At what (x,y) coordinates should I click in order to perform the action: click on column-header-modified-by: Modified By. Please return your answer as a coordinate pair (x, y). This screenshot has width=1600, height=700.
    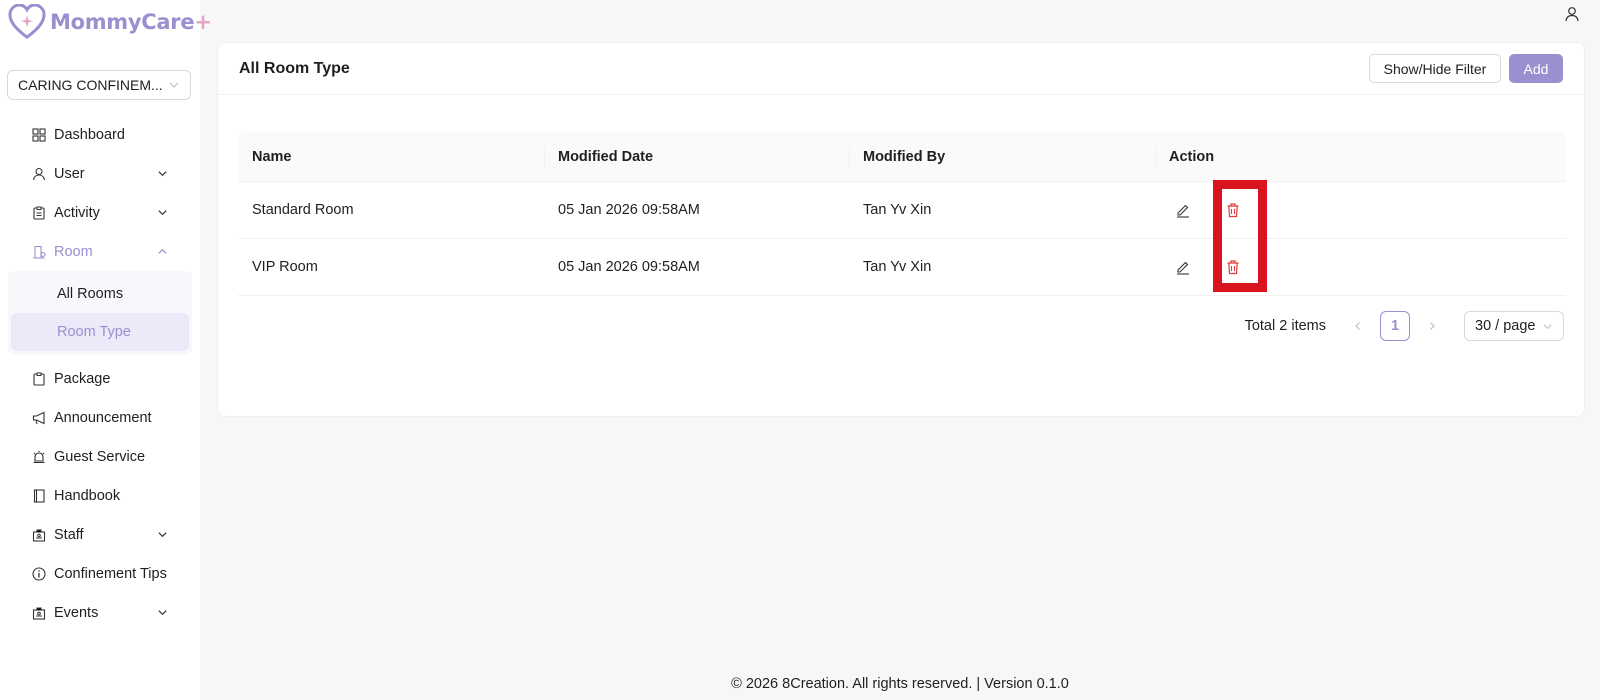
    Looking at the image, I should click on (1002, 157).